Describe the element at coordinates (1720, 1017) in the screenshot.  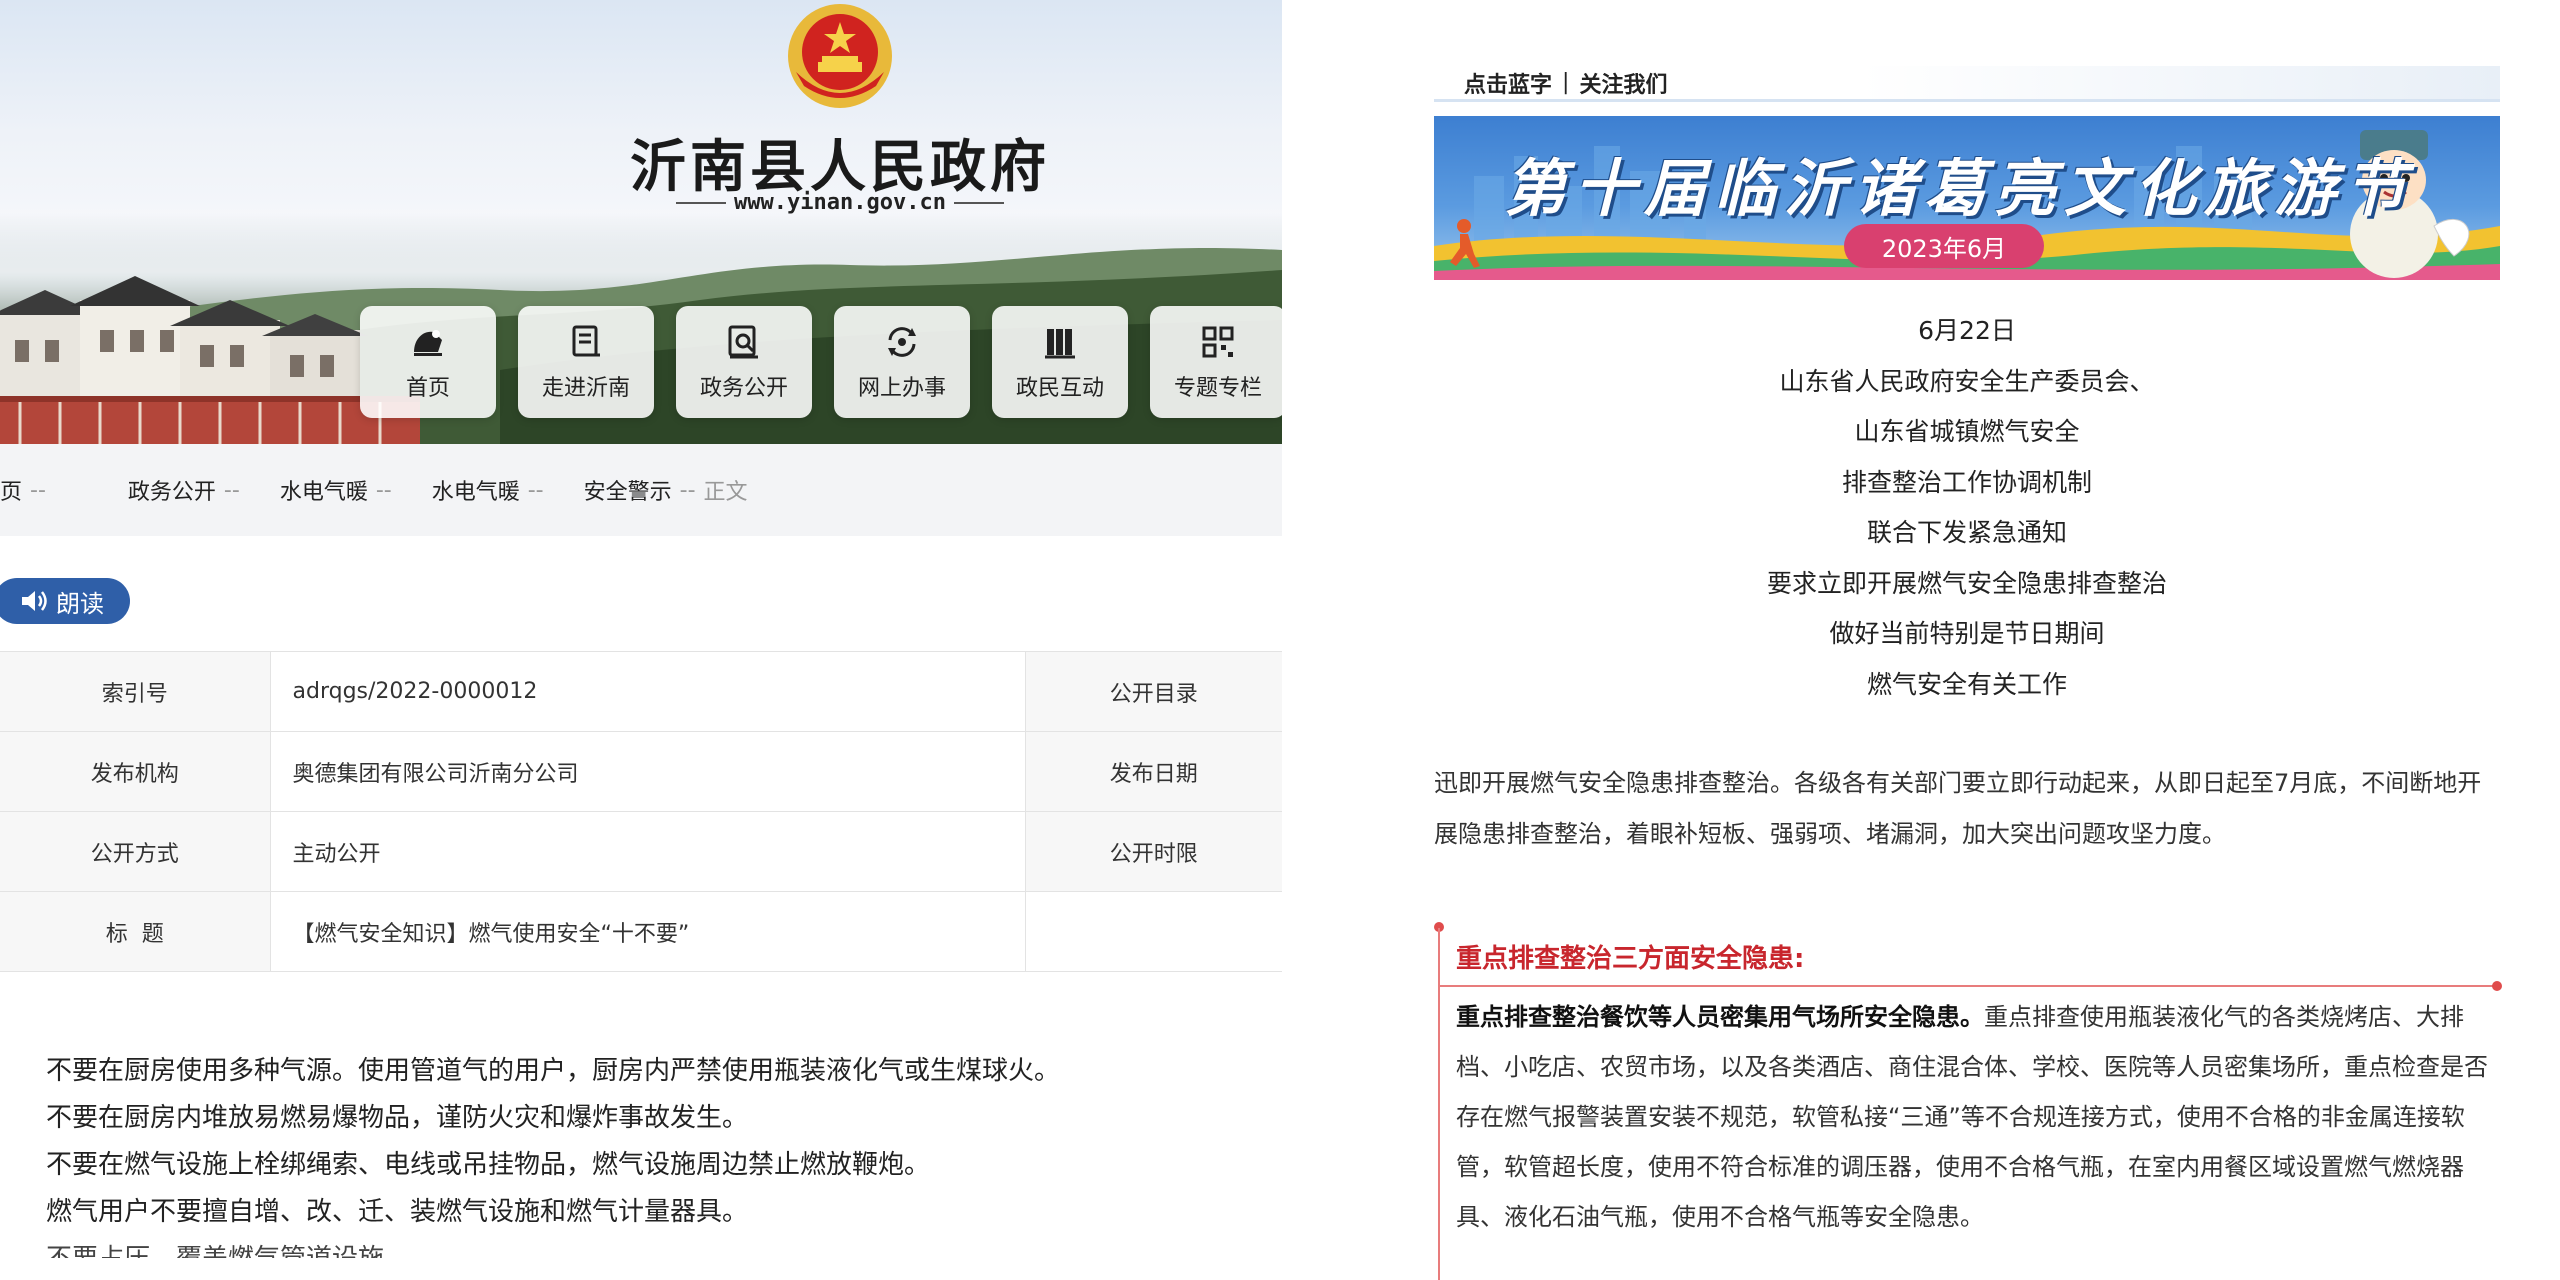
I see `section-lead: 重点排查整治餐饮等人员密集用气场所安全隐患。` at that location.